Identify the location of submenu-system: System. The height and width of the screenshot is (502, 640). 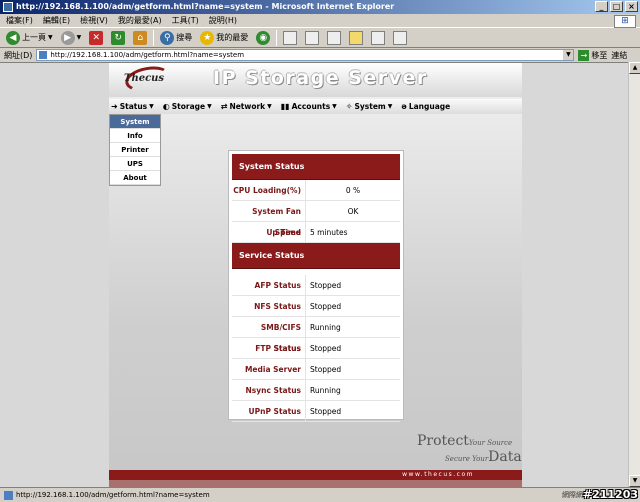
(135, 122).